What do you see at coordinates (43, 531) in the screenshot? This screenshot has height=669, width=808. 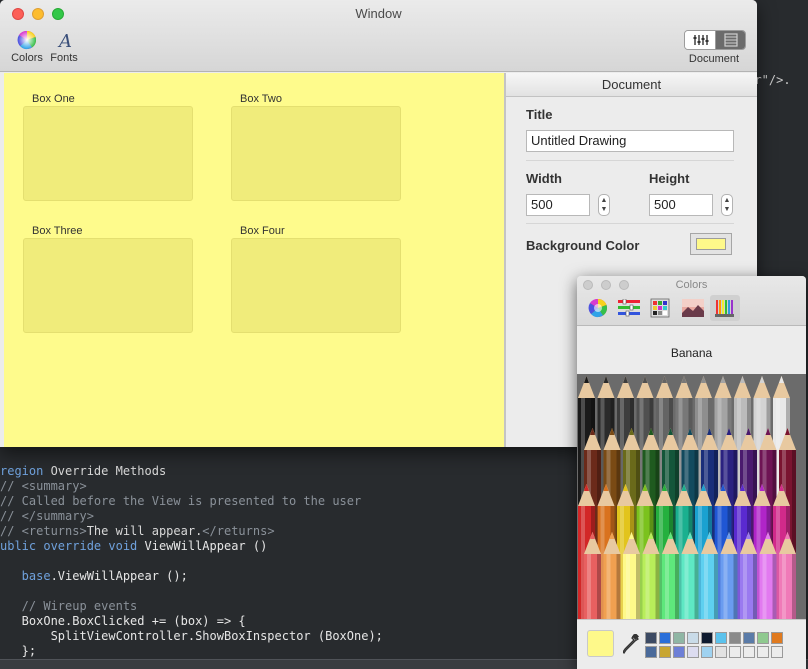 I see `code-token: // <returns>` at bounding box center [43, 531].